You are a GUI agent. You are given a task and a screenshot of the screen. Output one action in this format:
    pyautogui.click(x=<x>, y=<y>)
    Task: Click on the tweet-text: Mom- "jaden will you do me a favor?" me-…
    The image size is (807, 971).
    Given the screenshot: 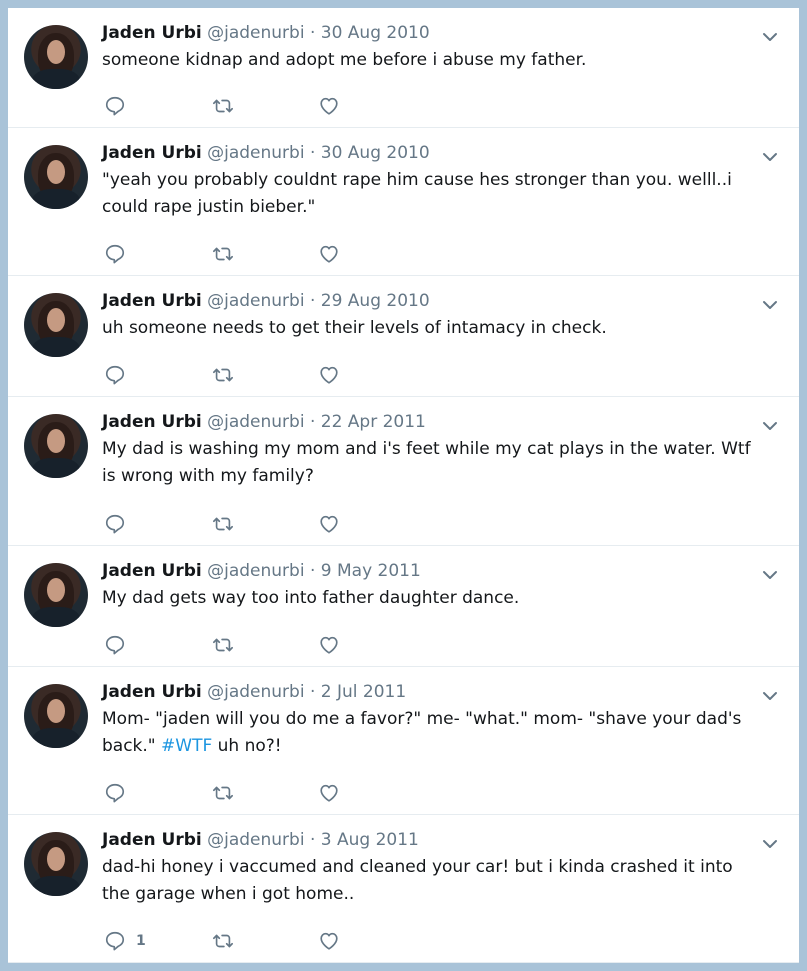 What is the action you would take?
    pyautogui.click(x=432, y=733)
    